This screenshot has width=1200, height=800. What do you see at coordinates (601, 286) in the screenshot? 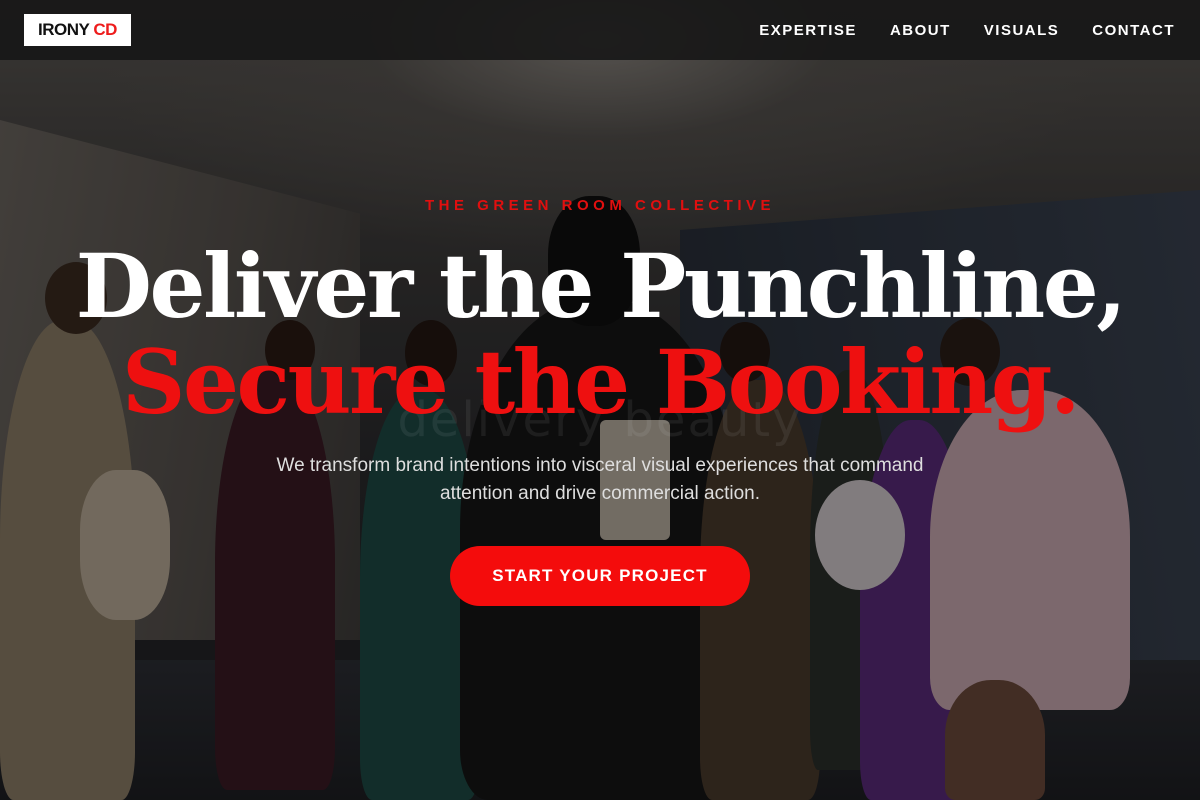
I see `headline-line-1: Deliver the Punchline,` at bounding box center [601, 286].